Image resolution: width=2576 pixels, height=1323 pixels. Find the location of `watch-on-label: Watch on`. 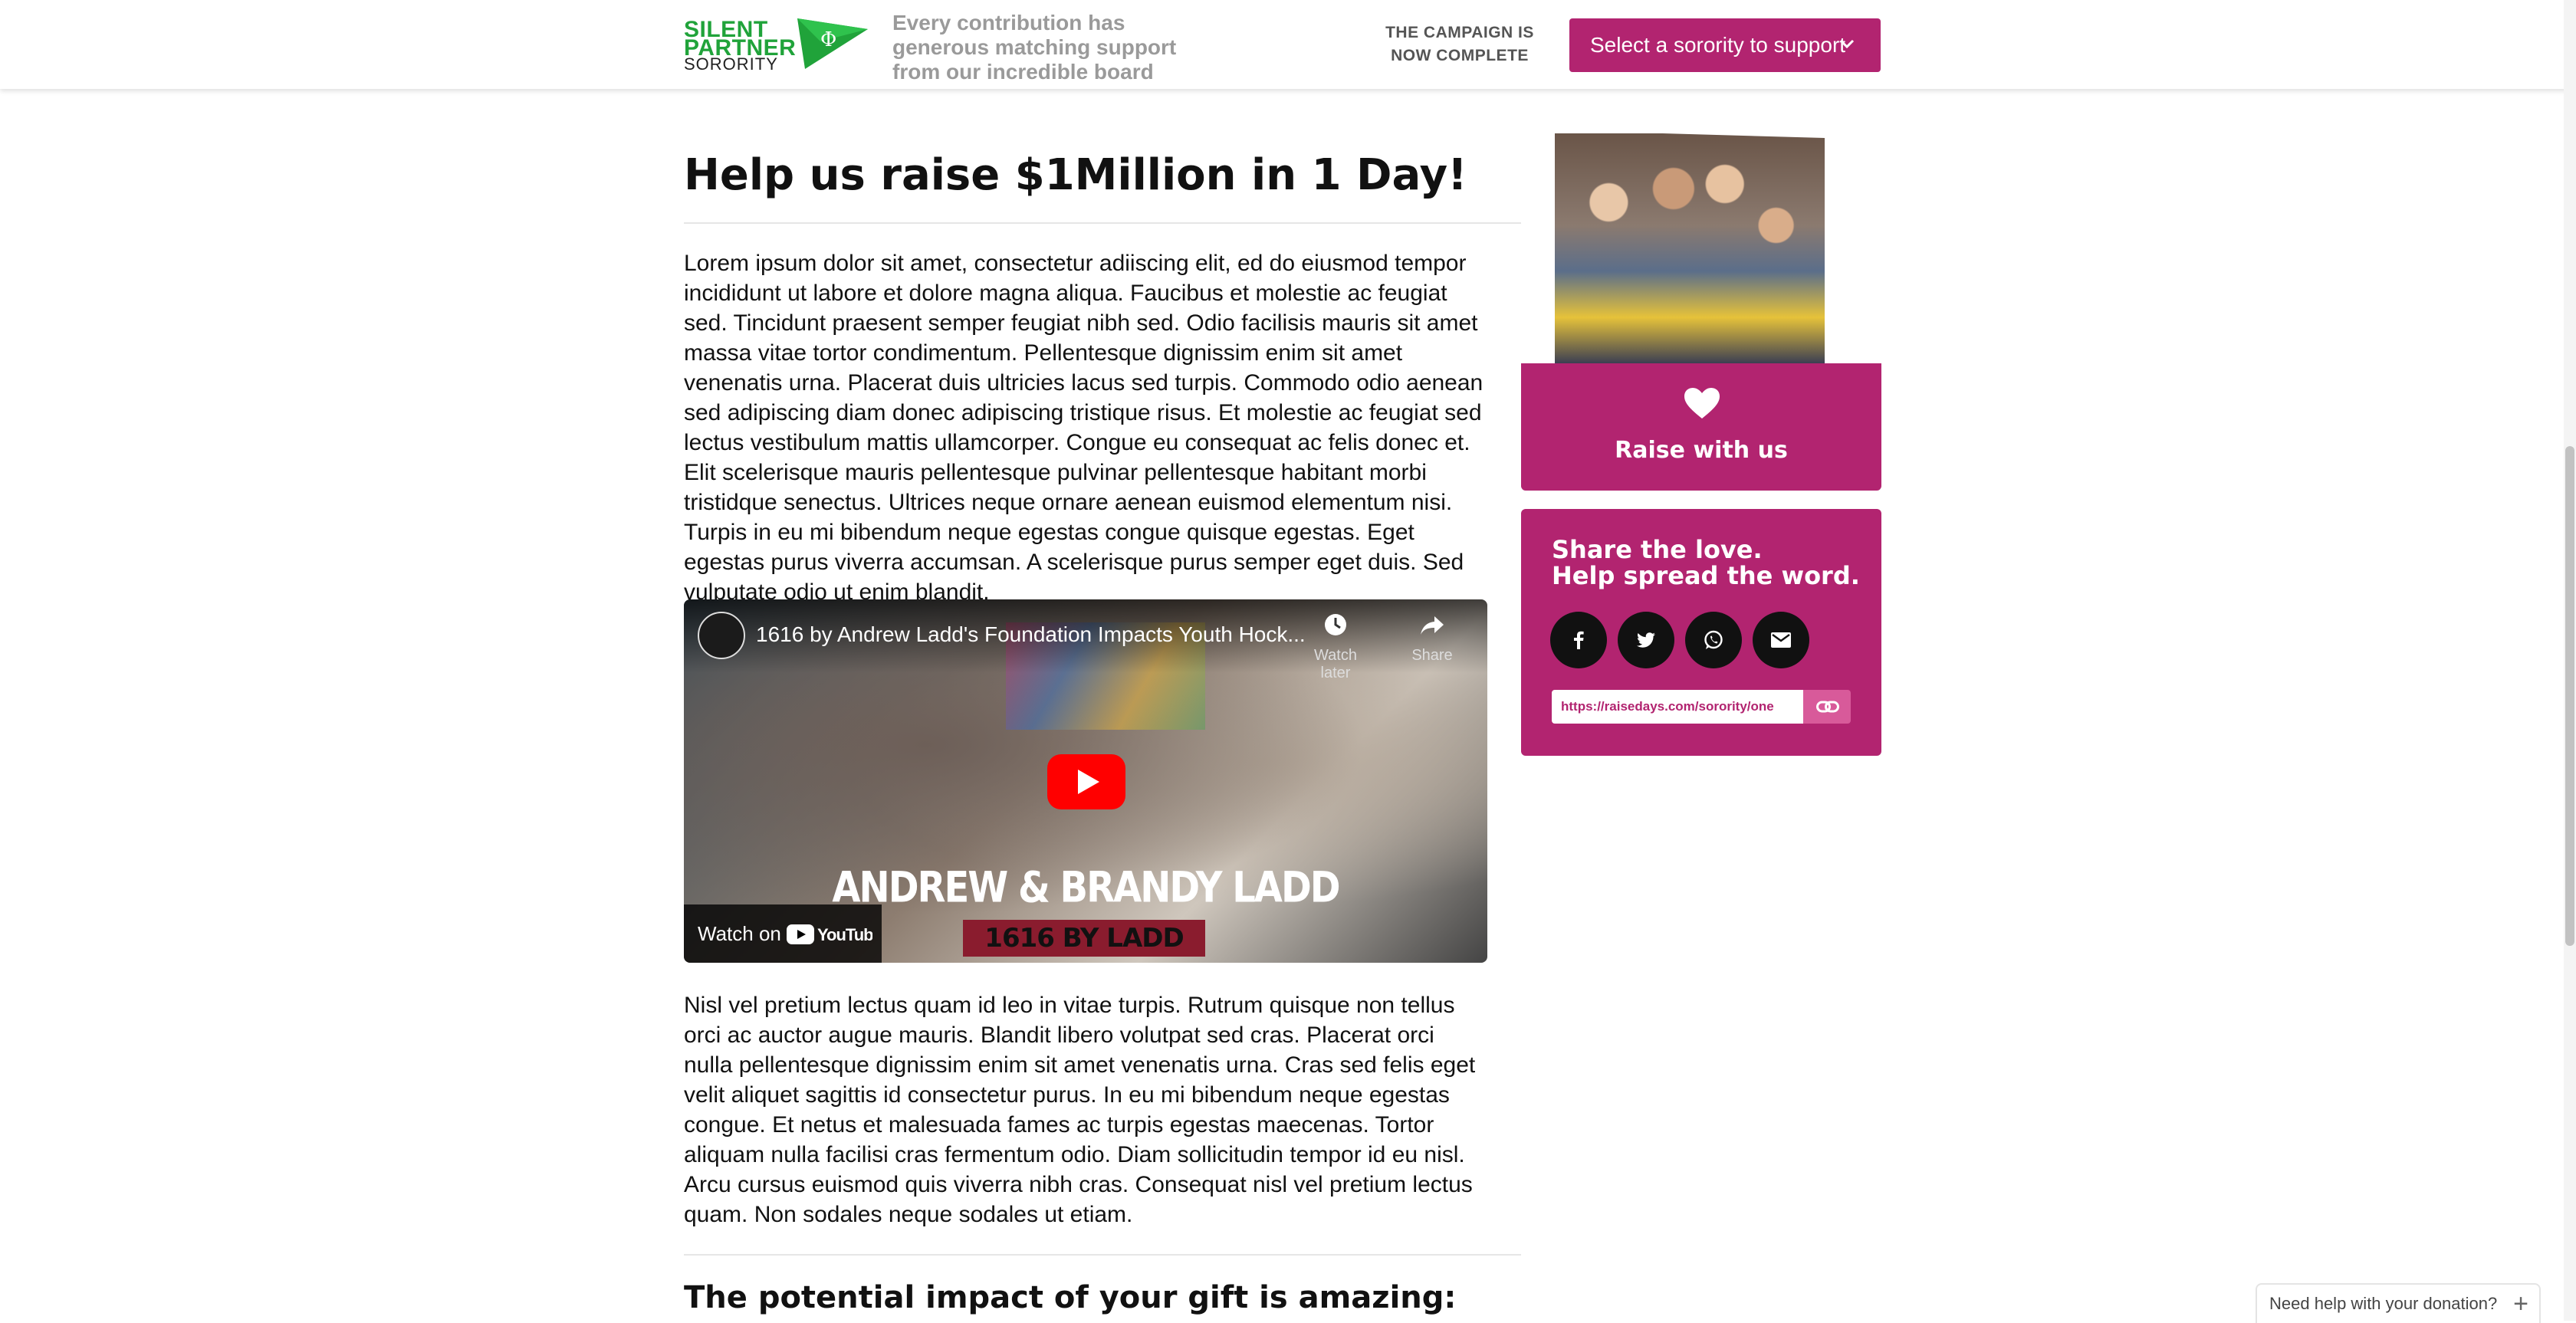

watch-on-label: Watch on is located at coordinates (740, 933).